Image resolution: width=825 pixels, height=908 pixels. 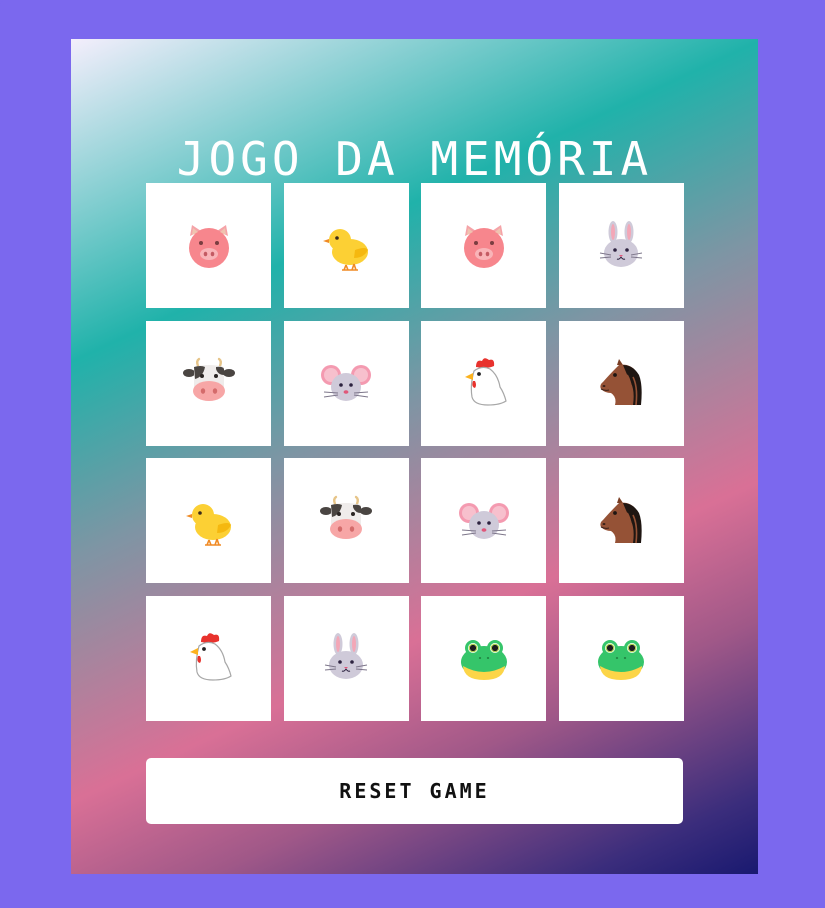 I want to click on game-title: JOGO DA MEMÓRIA, so click(x=414, y=159).